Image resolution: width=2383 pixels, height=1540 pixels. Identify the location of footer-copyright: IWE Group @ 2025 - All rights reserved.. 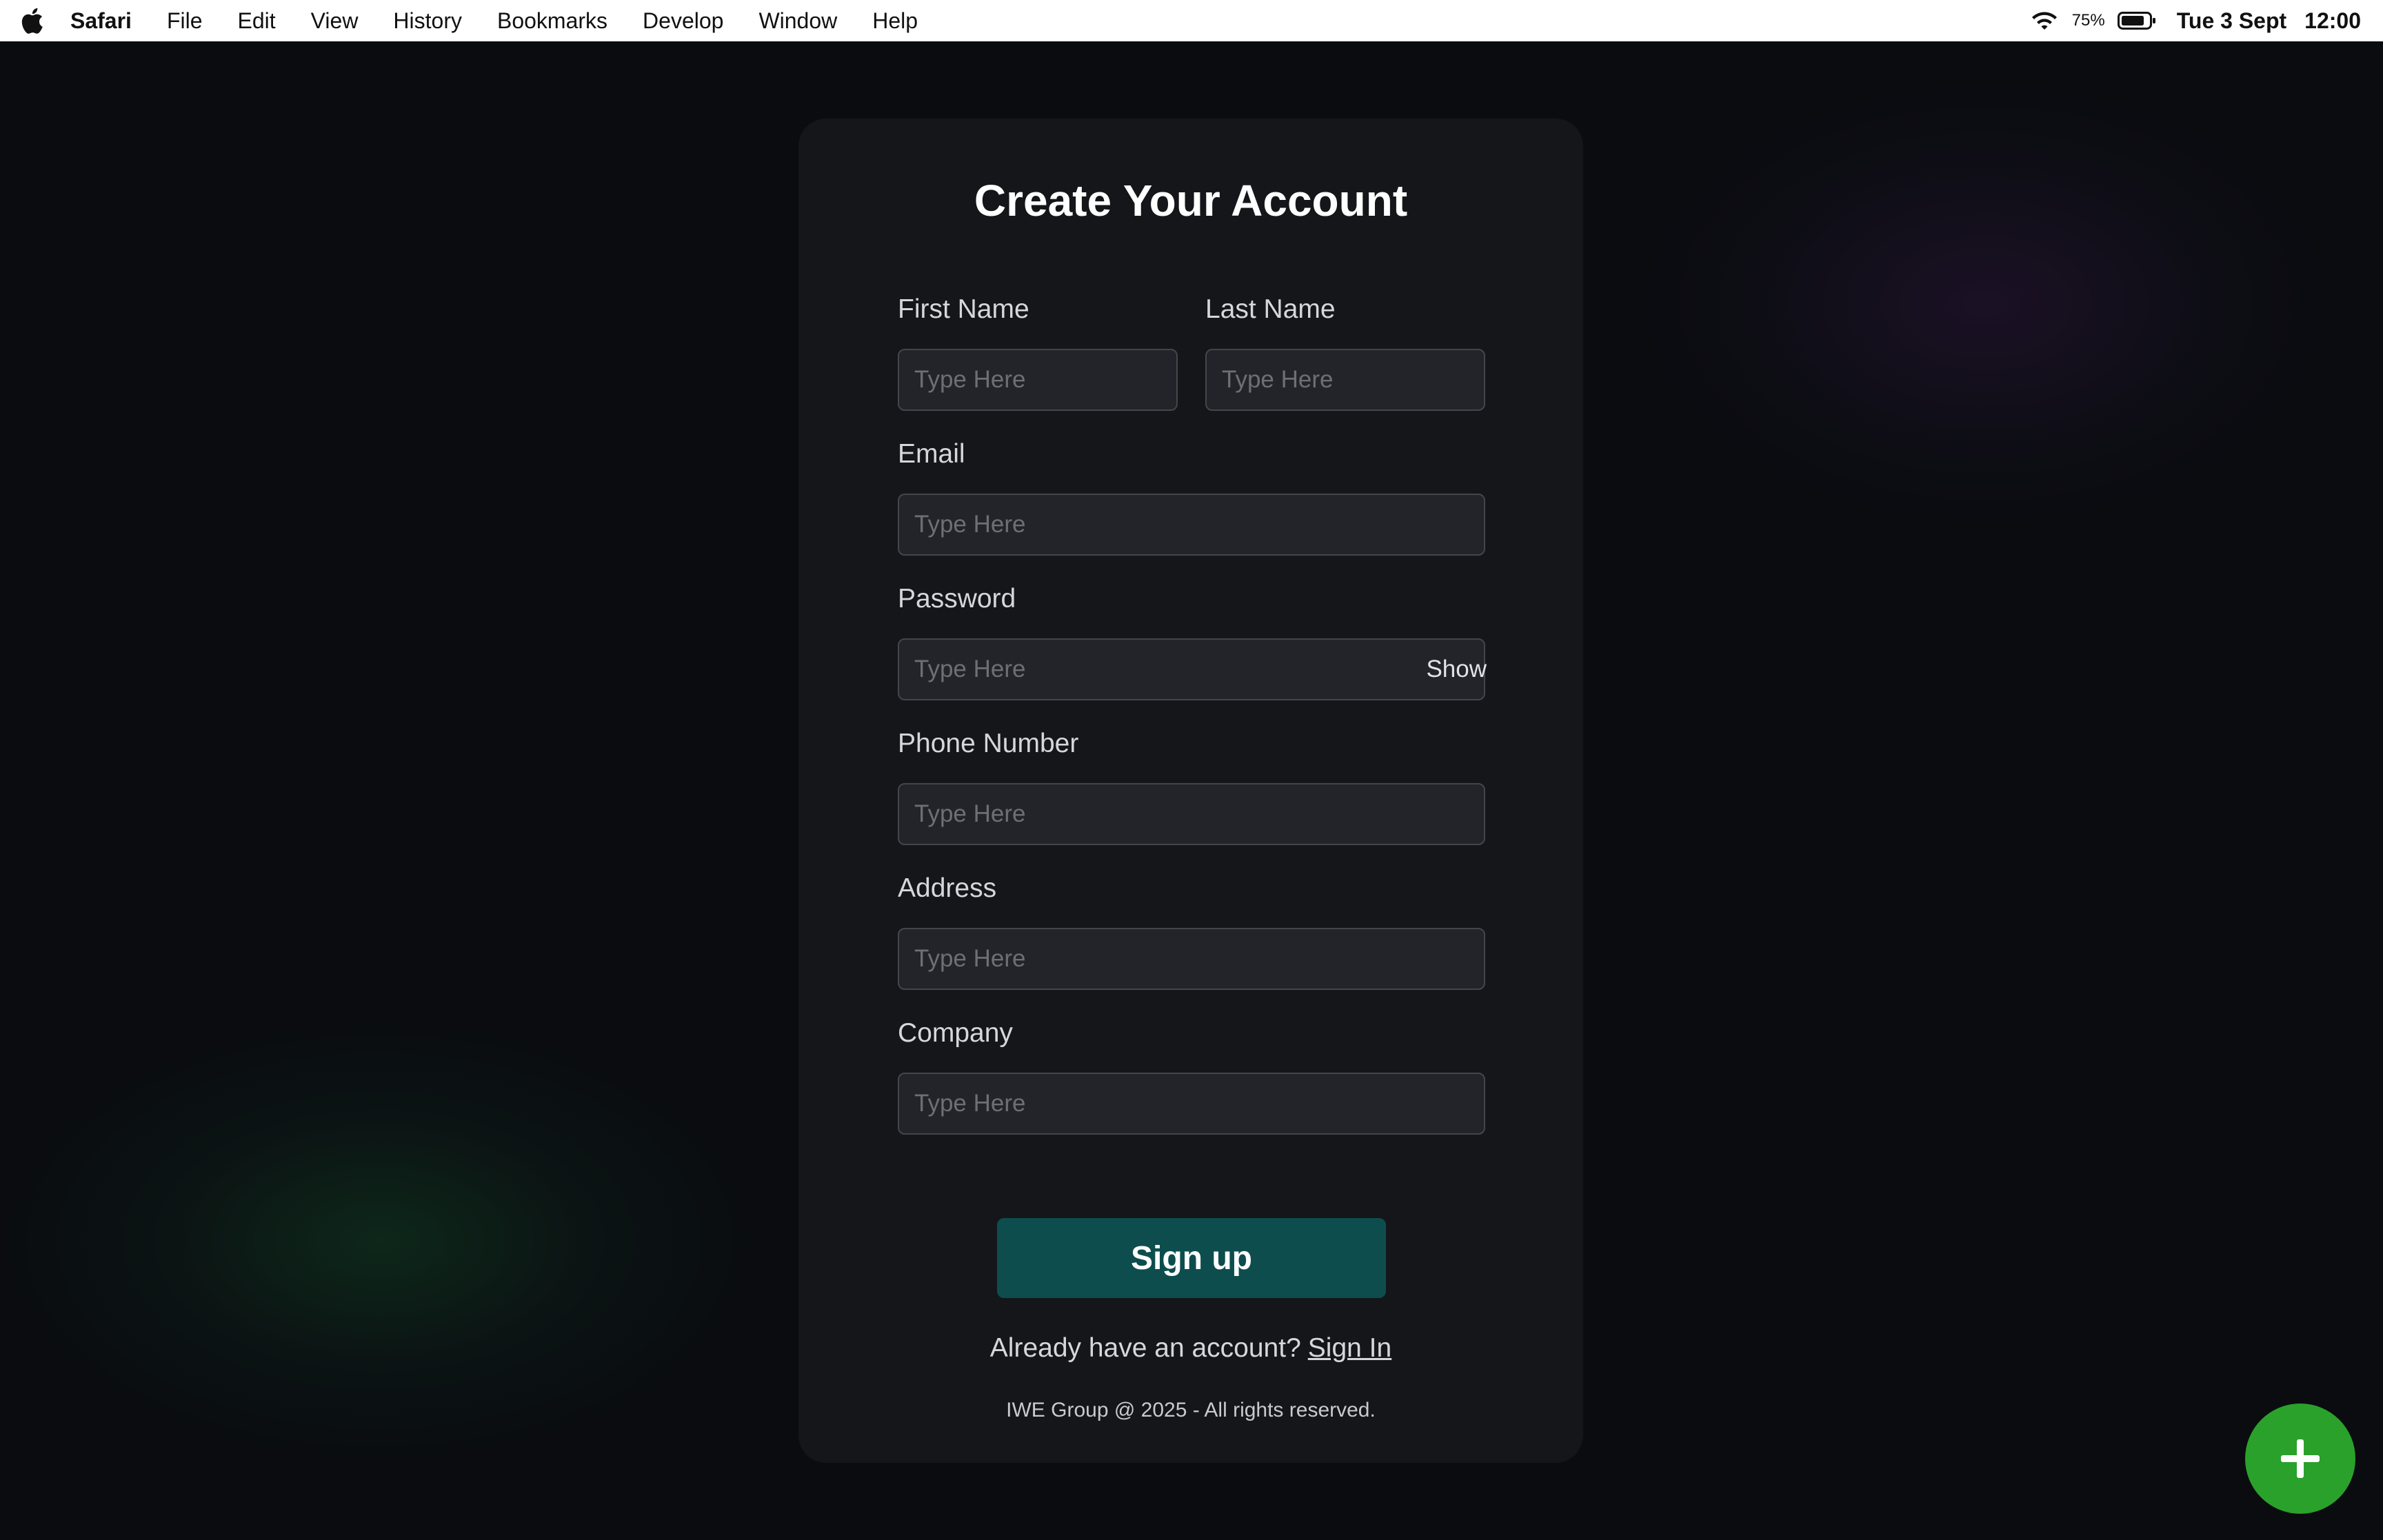
(1191, 1410).